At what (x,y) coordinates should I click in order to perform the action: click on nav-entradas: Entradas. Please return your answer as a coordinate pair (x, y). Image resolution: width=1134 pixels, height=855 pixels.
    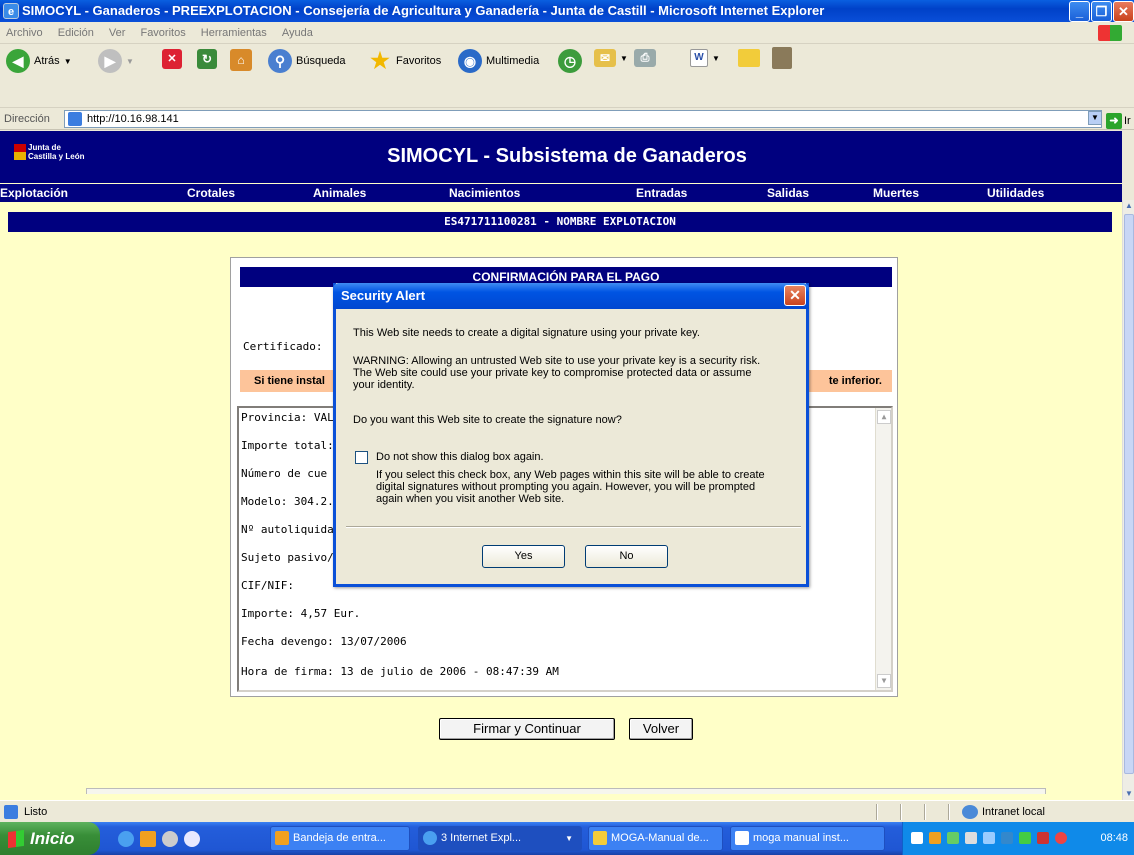
    Looking at the image, I should click on (661, 193).